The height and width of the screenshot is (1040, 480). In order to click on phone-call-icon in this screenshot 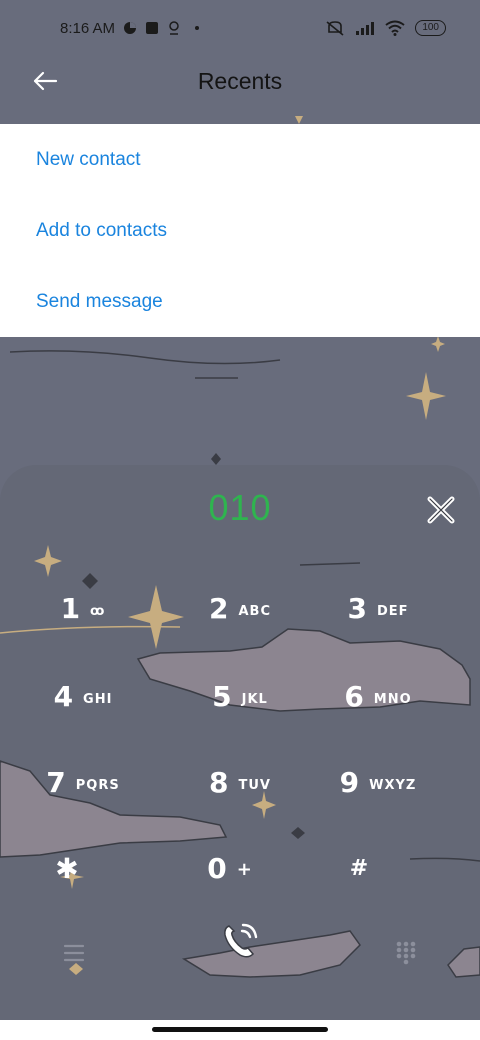, I will do `click(241, 940)`.